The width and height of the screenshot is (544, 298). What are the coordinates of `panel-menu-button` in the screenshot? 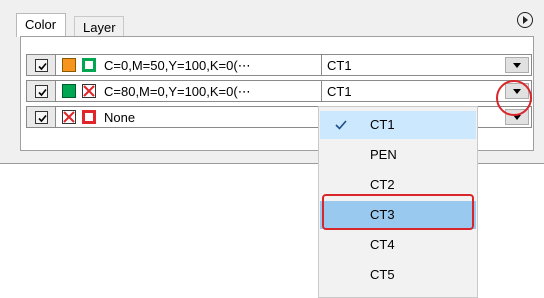 It's located at (525, 20).